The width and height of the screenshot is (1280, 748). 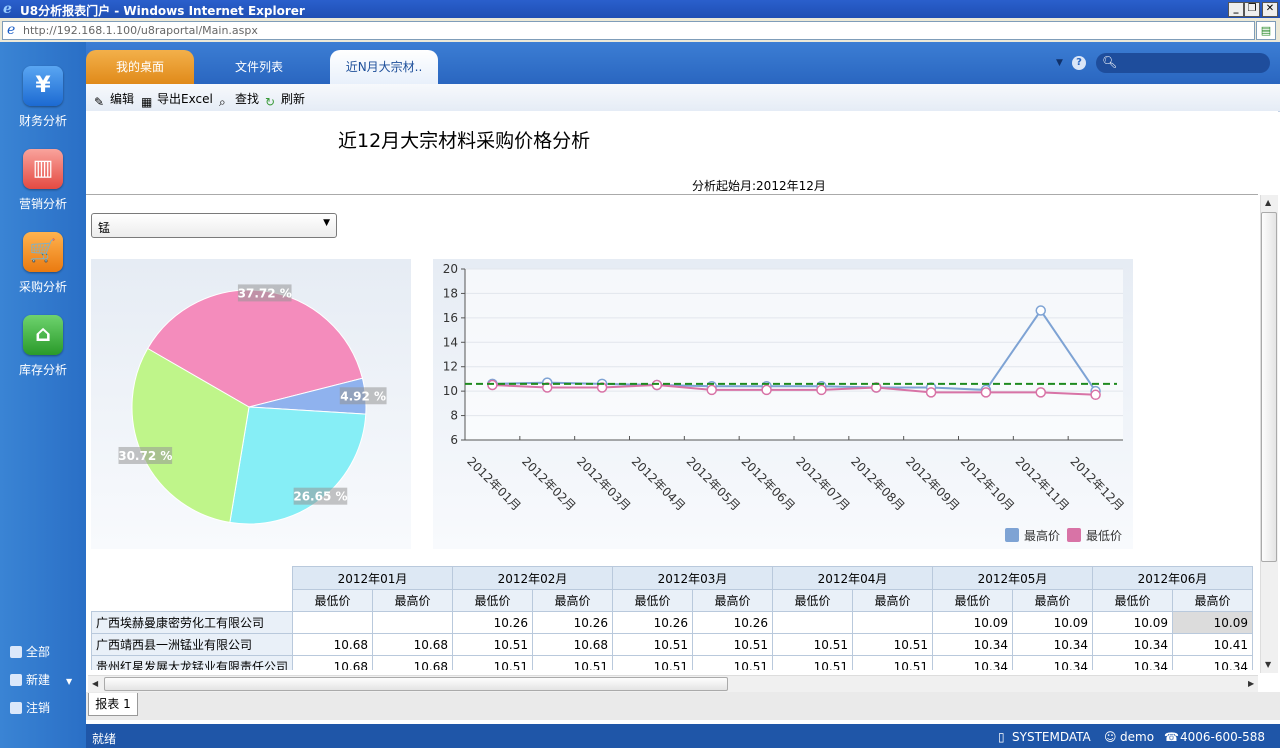 I want to click on sidebar-item-marketing: ▥ 营销分析, so click(x=43, y=180).